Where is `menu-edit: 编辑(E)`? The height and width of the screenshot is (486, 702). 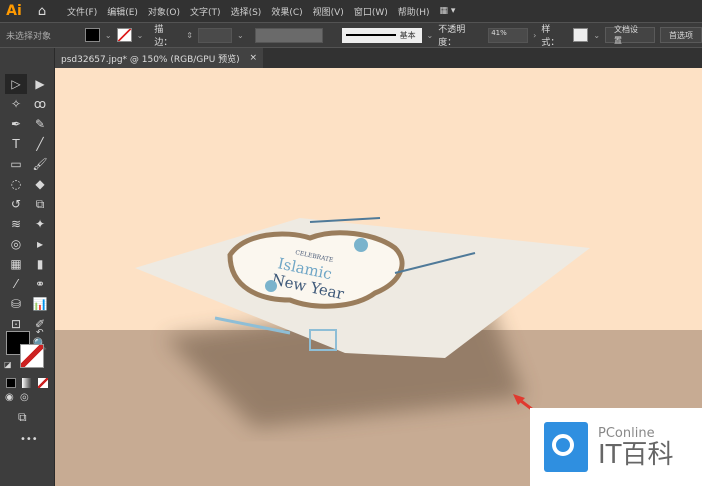
menu-edit: 编辑(E) is located at coordinates (122, 11).